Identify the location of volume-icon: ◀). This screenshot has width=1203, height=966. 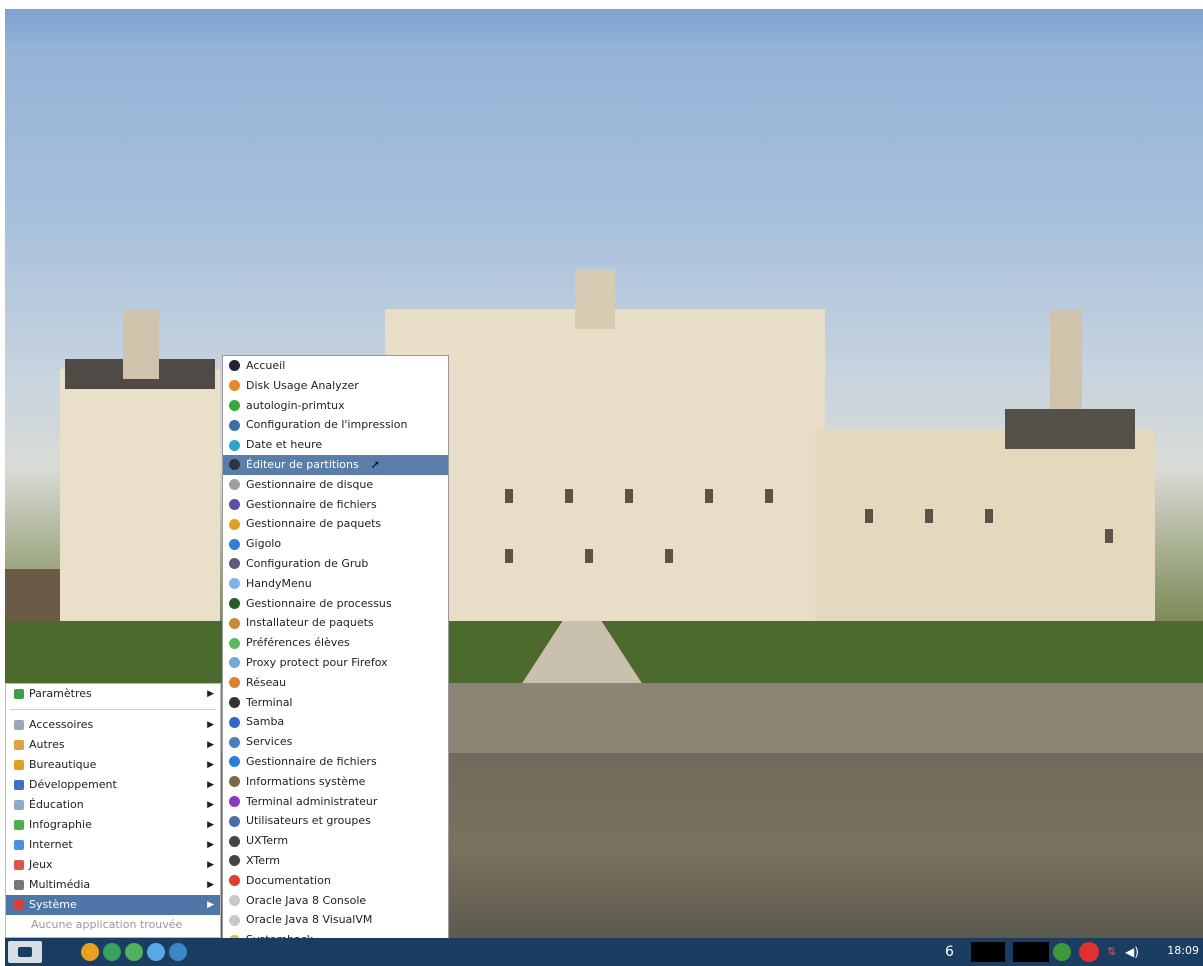
(1134, 952).